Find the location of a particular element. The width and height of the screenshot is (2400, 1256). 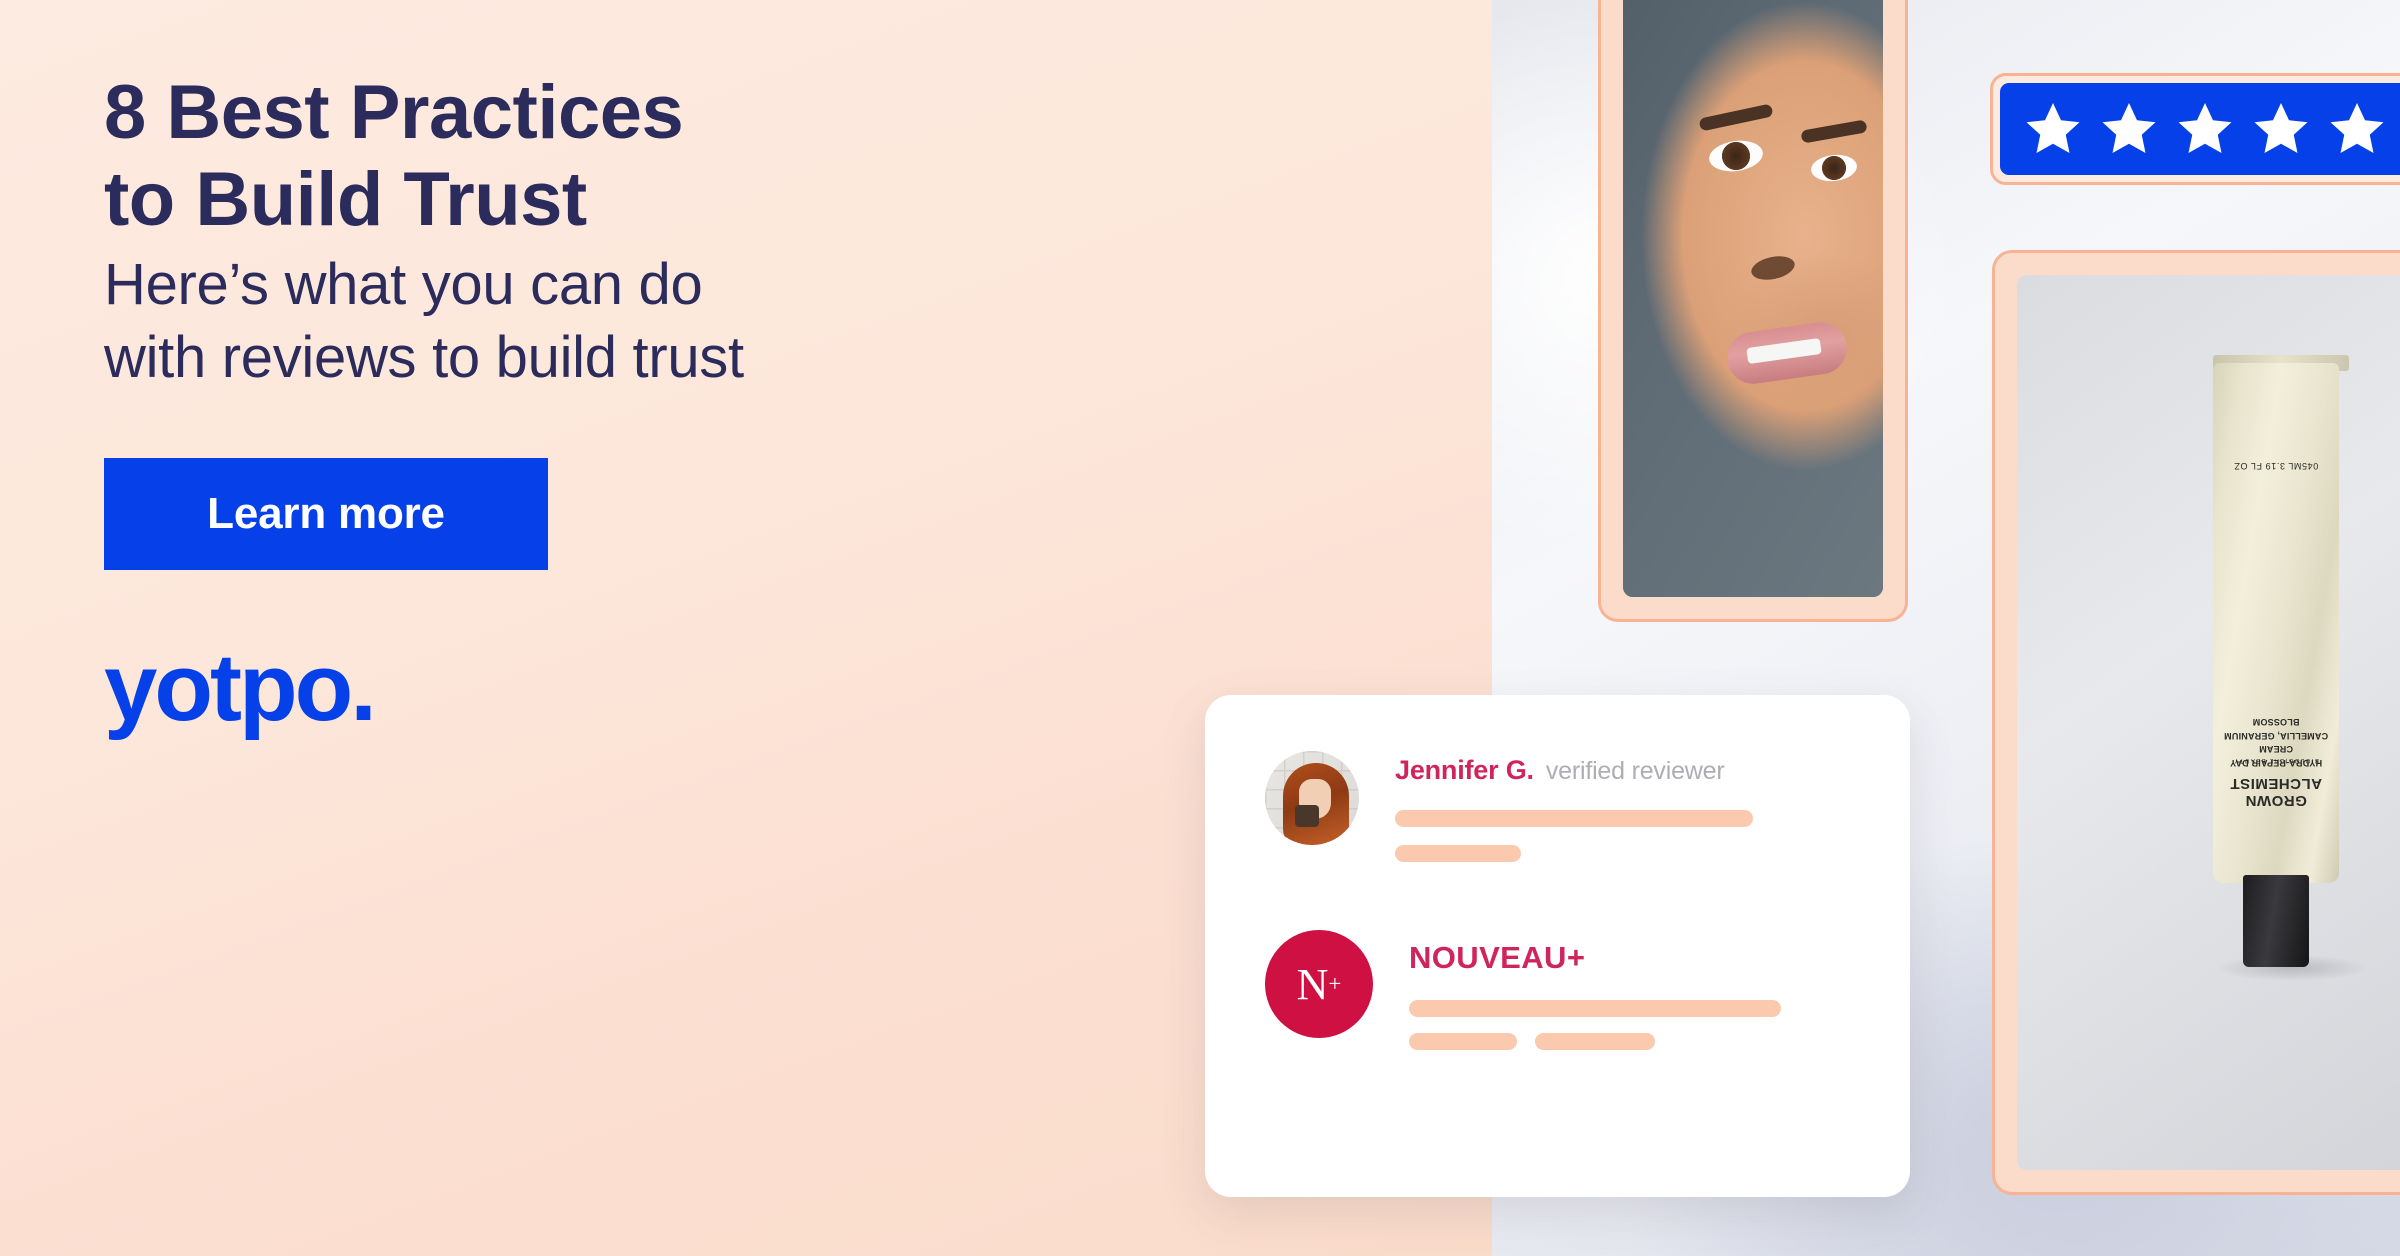

product-tagline: BIOLOGICAL BEAUTY is located at coordinates (2276, 760).